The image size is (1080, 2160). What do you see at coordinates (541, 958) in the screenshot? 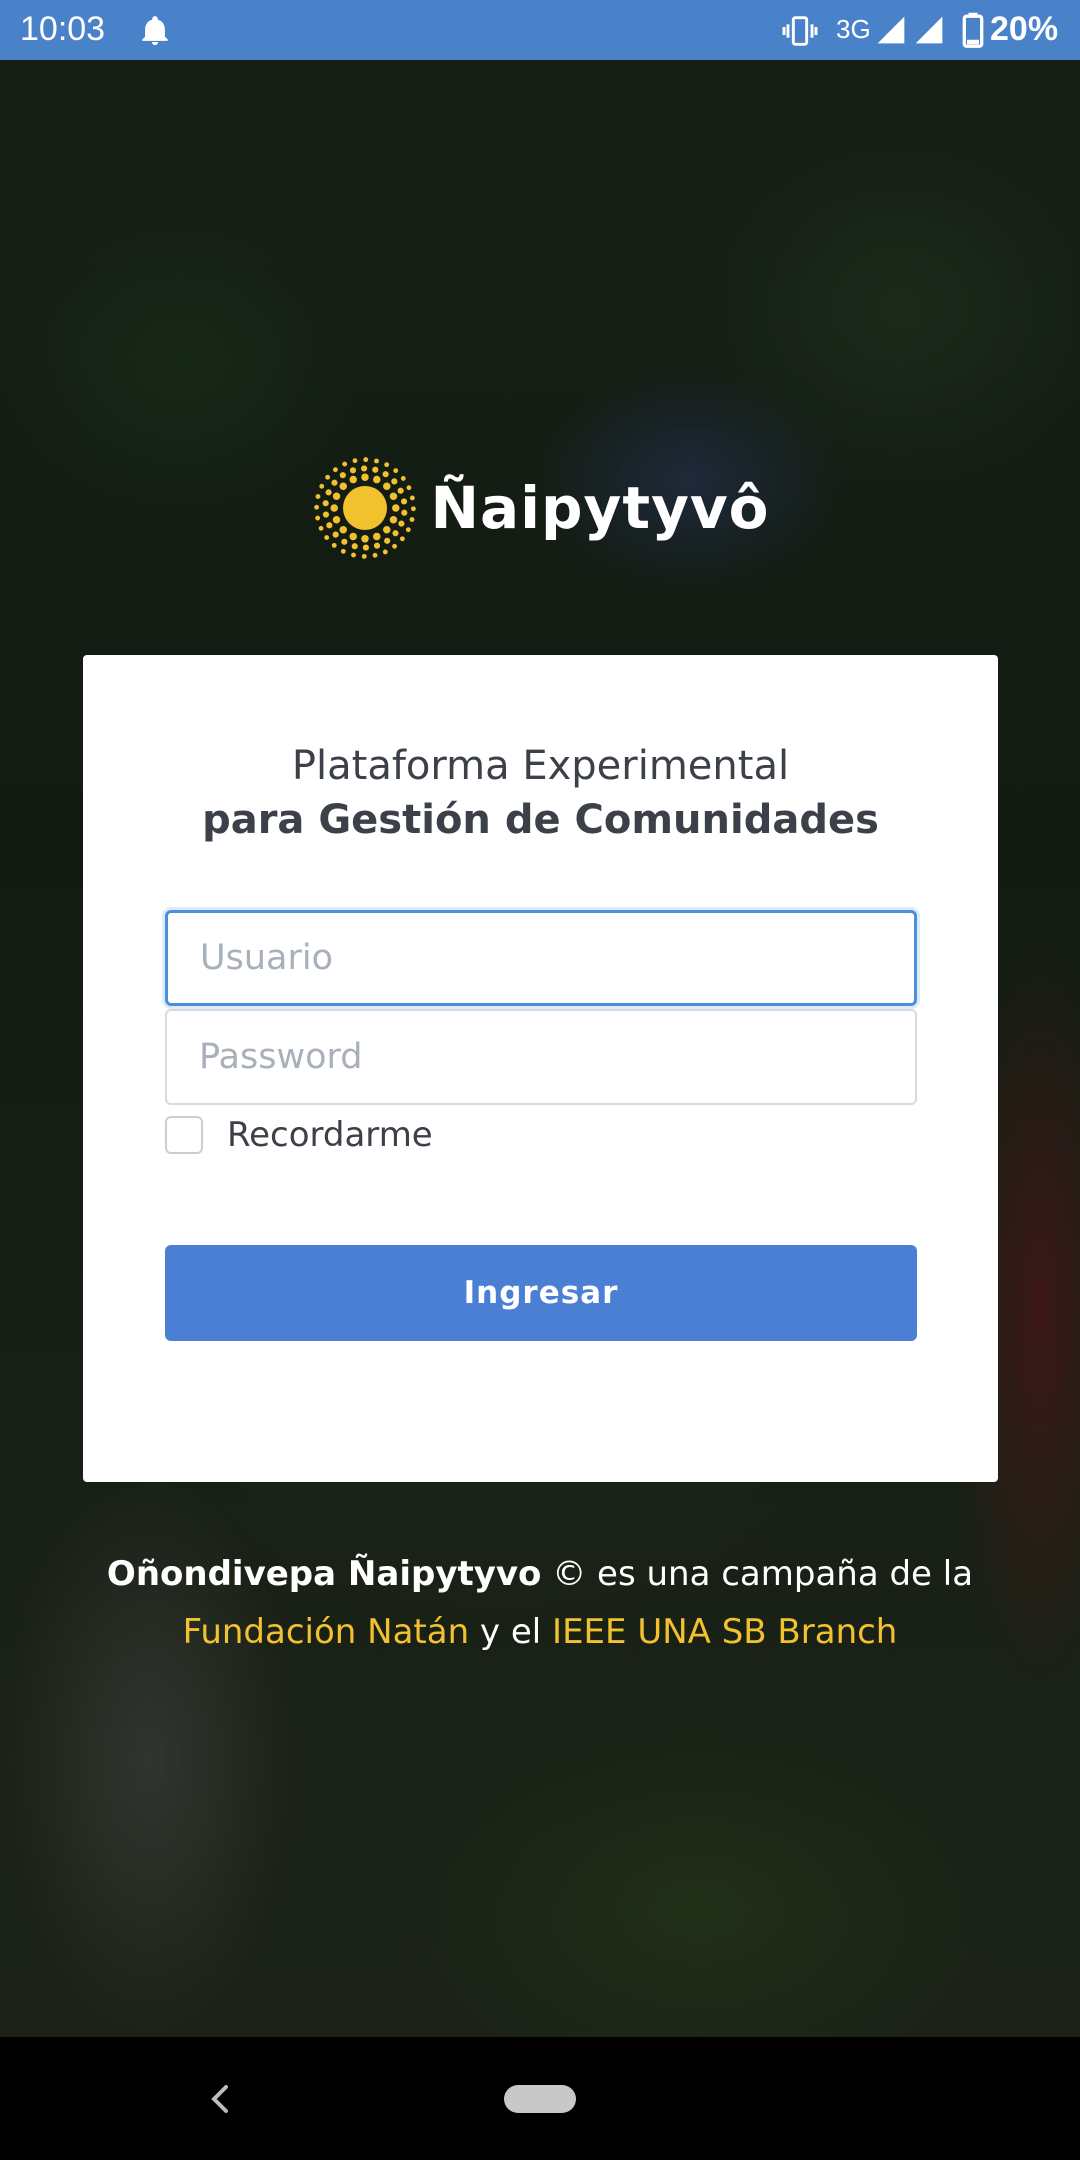
I see `username-input` at bounding box center [541, 958].